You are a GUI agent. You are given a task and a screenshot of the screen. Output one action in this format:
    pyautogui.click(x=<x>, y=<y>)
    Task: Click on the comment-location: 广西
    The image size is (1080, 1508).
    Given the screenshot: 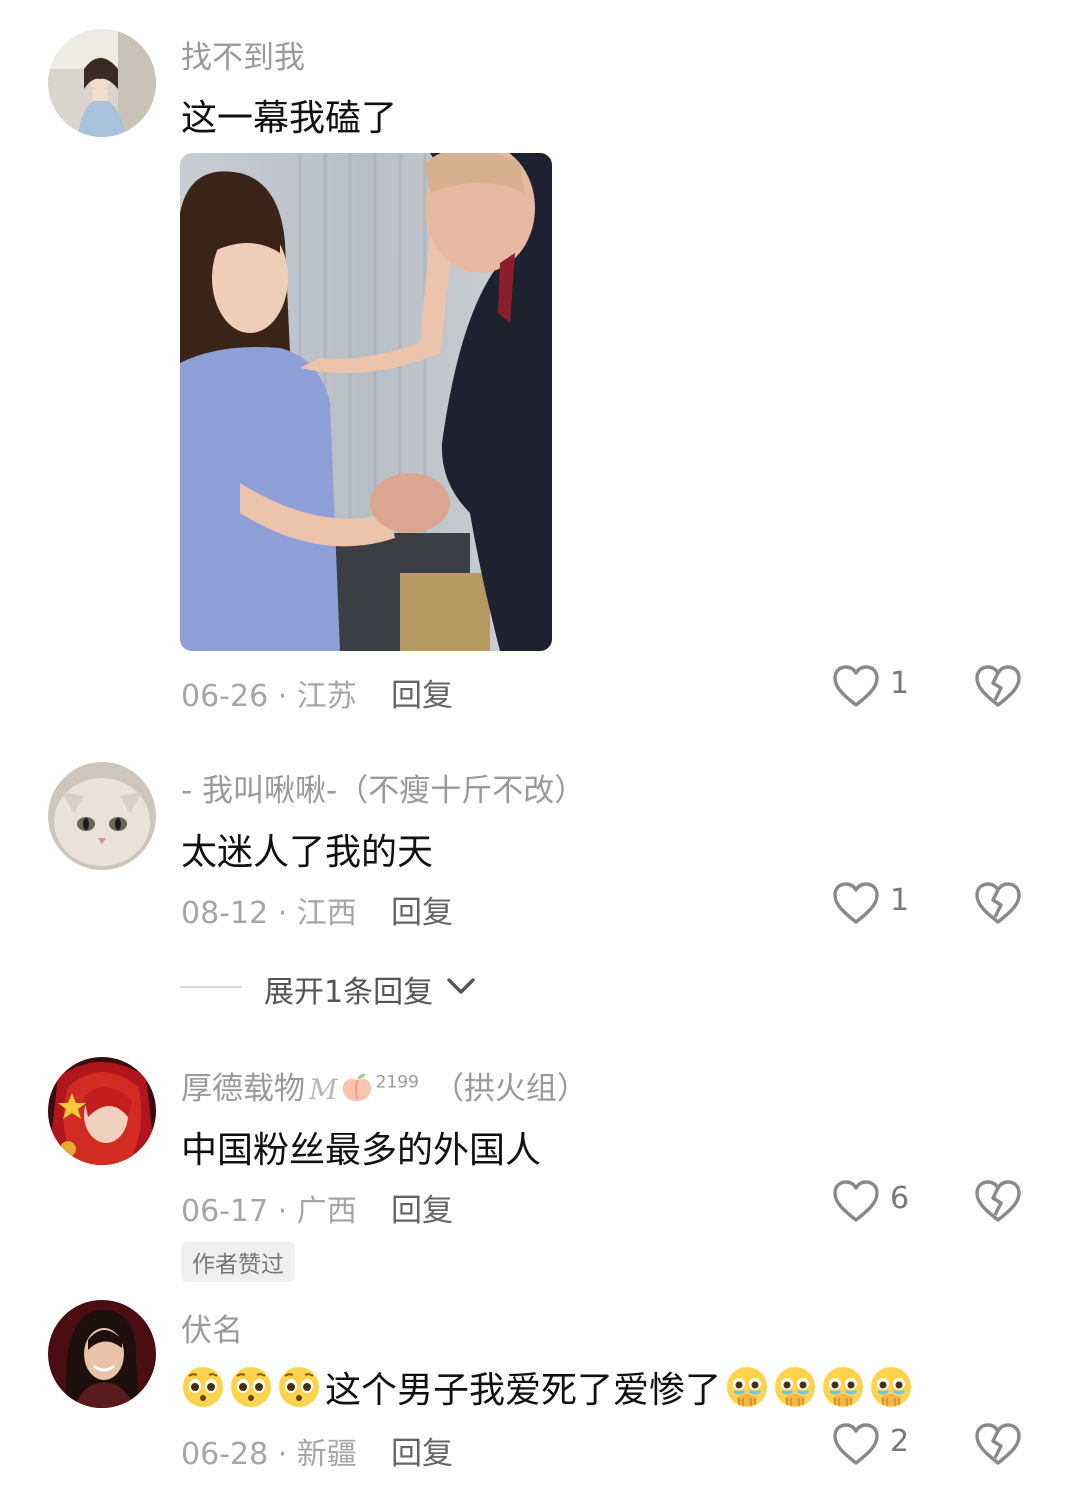 What is the action you would take?
    pyautogui.click(x=326, y=1211)
    